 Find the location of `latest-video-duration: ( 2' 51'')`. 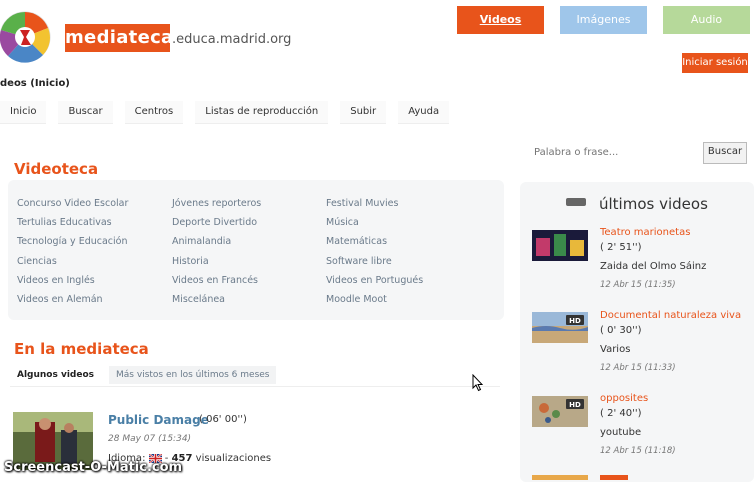

latest-video-duration: ( 2' 51'') is located at coordinates (621, 247).